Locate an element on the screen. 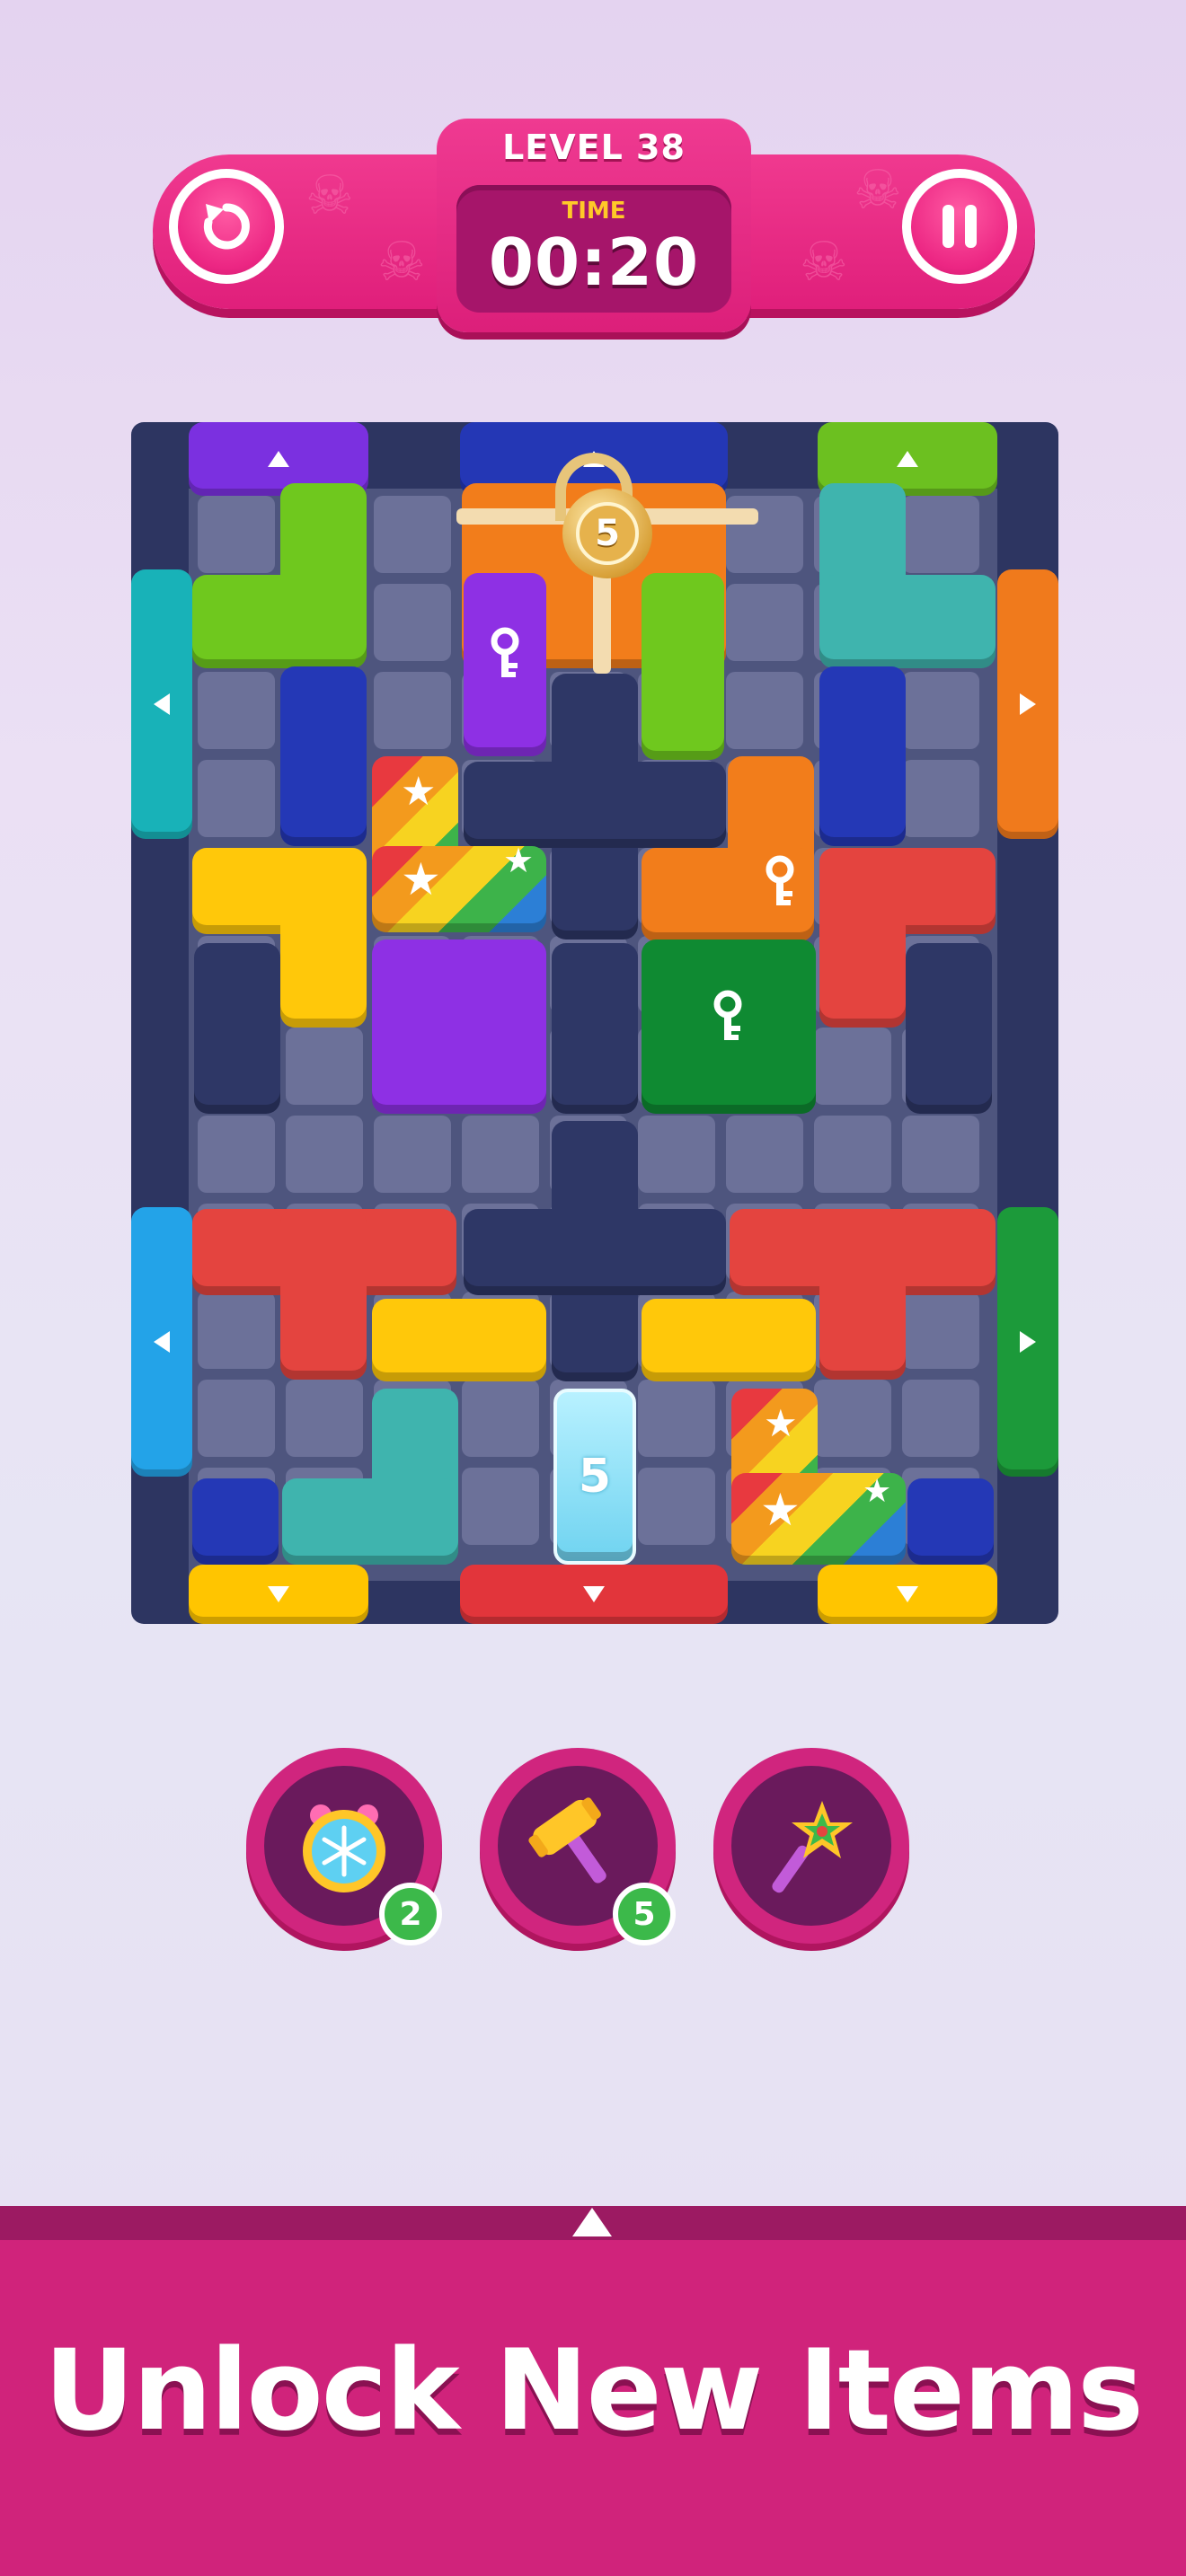 This screenshot has width=1186, height=2576. pause-icon is located at coordinates (960, 226).